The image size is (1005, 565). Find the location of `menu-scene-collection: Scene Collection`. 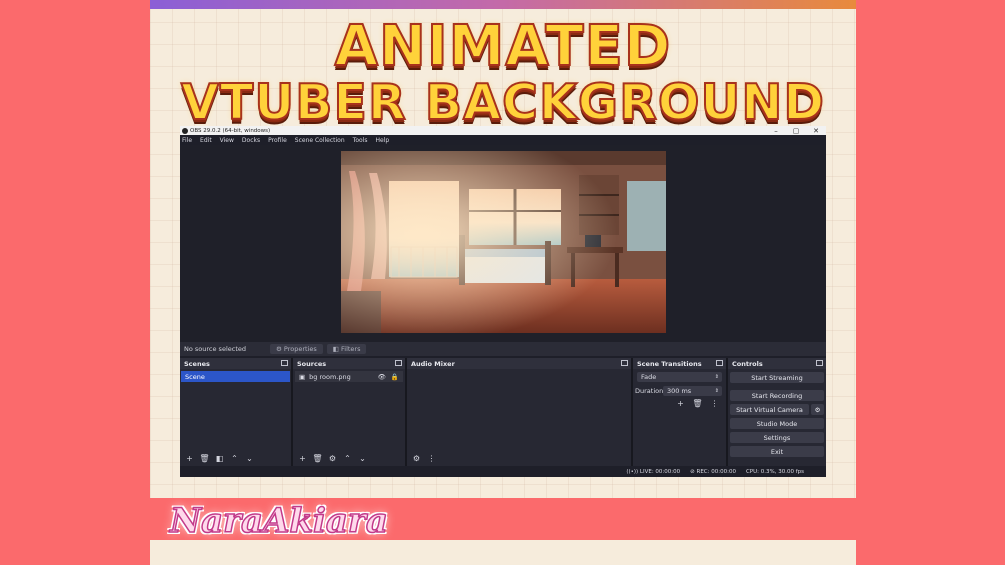

menu-scene-collection: Scene Collection is located at coordinates (320, 140).